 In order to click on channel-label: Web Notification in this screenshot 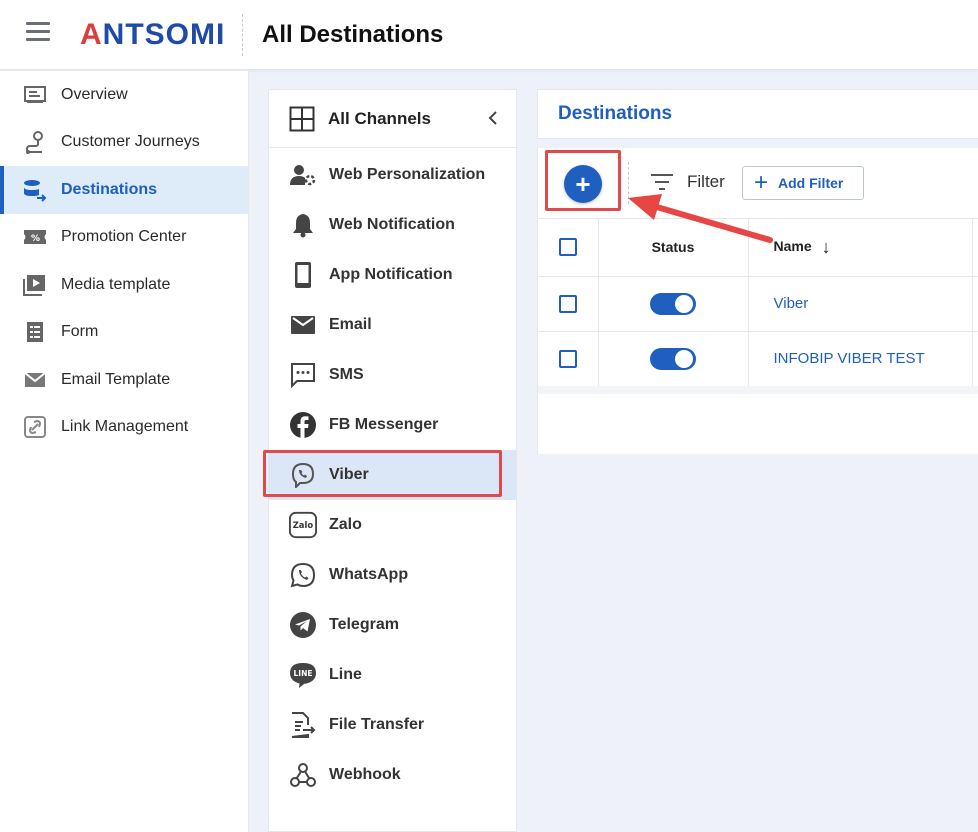, I will do `click(392, 224)`.